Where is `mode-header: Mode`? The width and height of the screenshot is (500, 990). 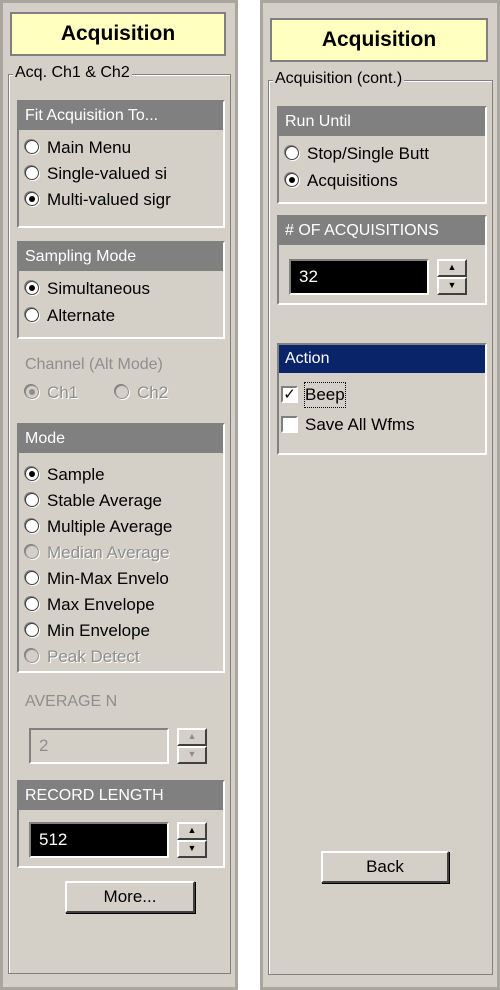
mode-header: Mode is located at coordinates (121, 439).